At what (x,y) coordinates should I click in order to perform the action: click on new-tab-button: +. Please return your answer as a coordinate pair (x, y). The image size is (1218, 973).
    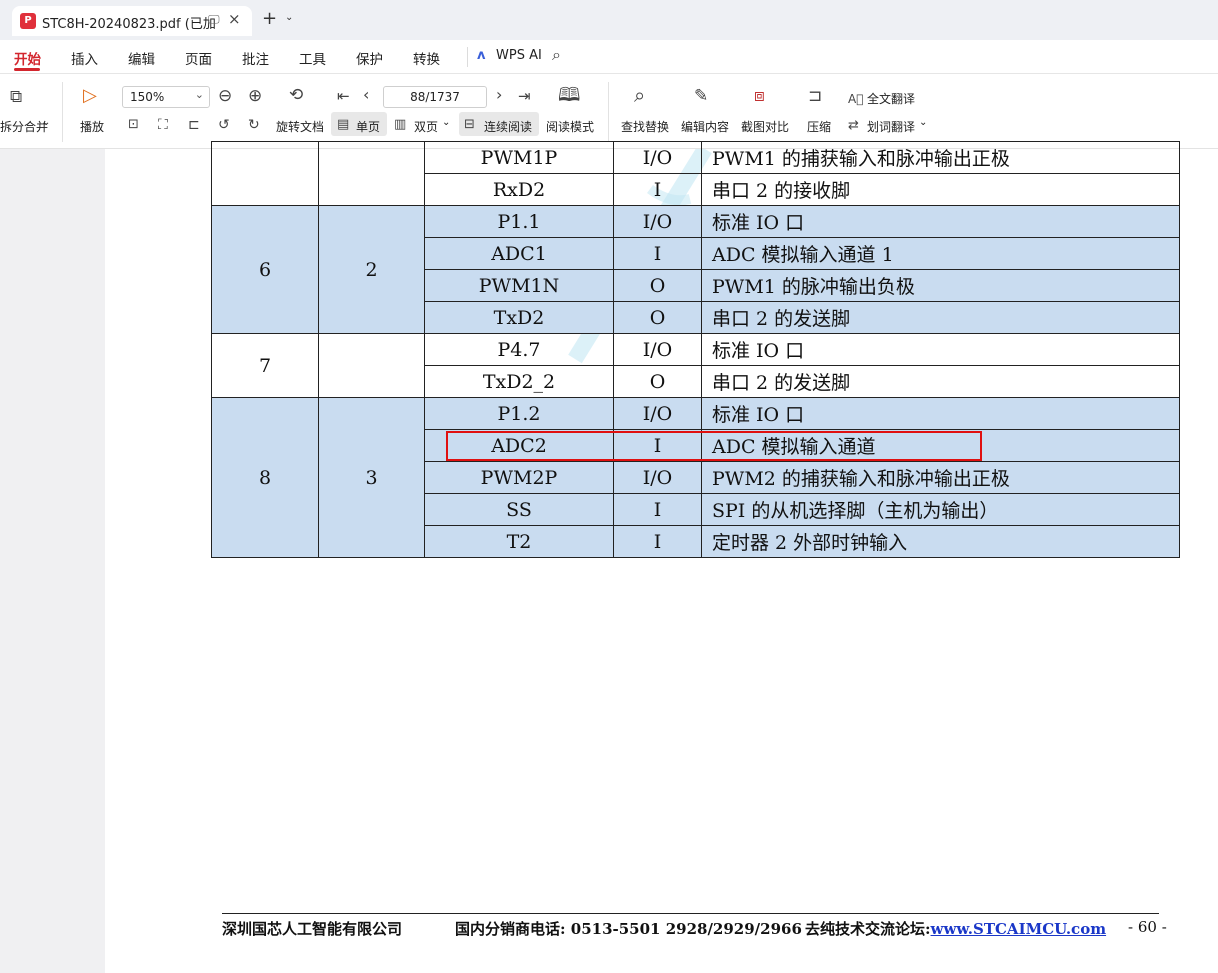
    Looking at the image, I should click on (269, 18).